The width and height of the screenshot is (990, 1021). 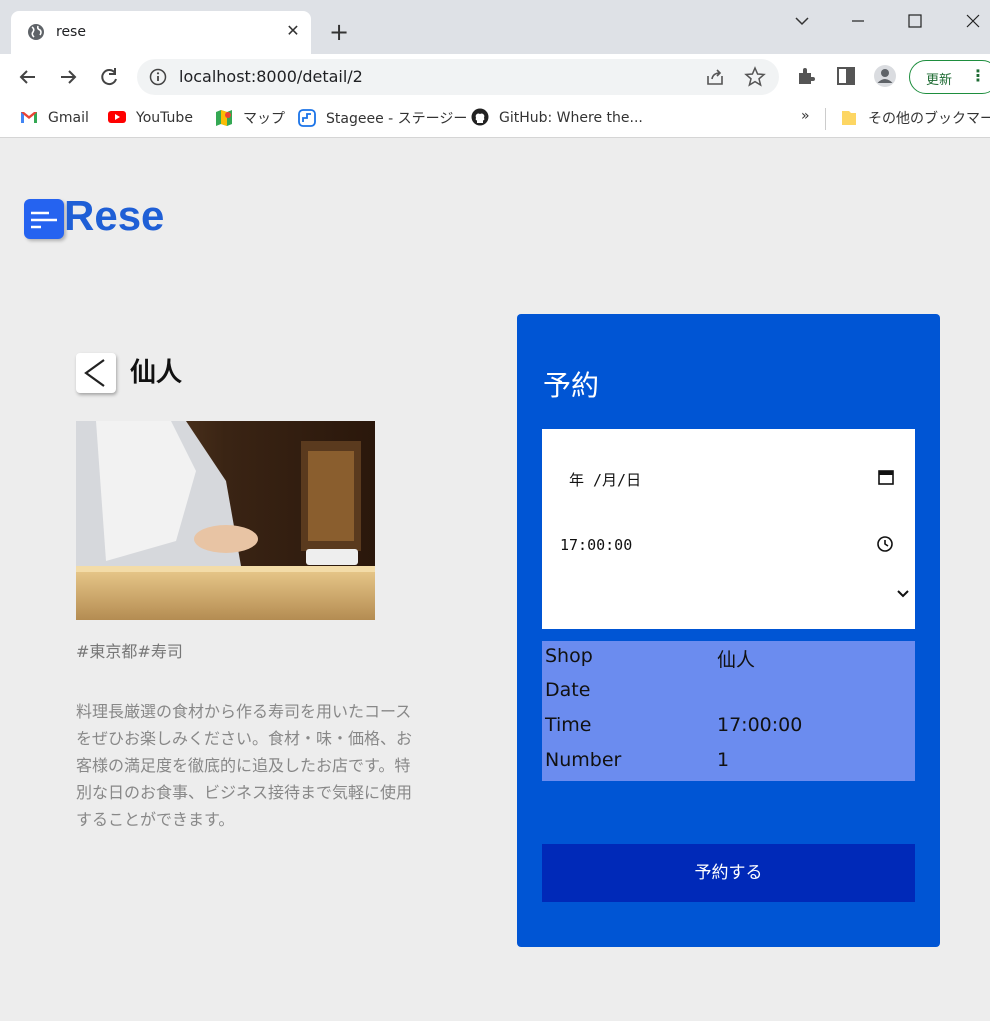 What do you see at coordinates (885, 76) in the screenshot?
I see `profile-avatar-icon` at bounding box center [885, 76].